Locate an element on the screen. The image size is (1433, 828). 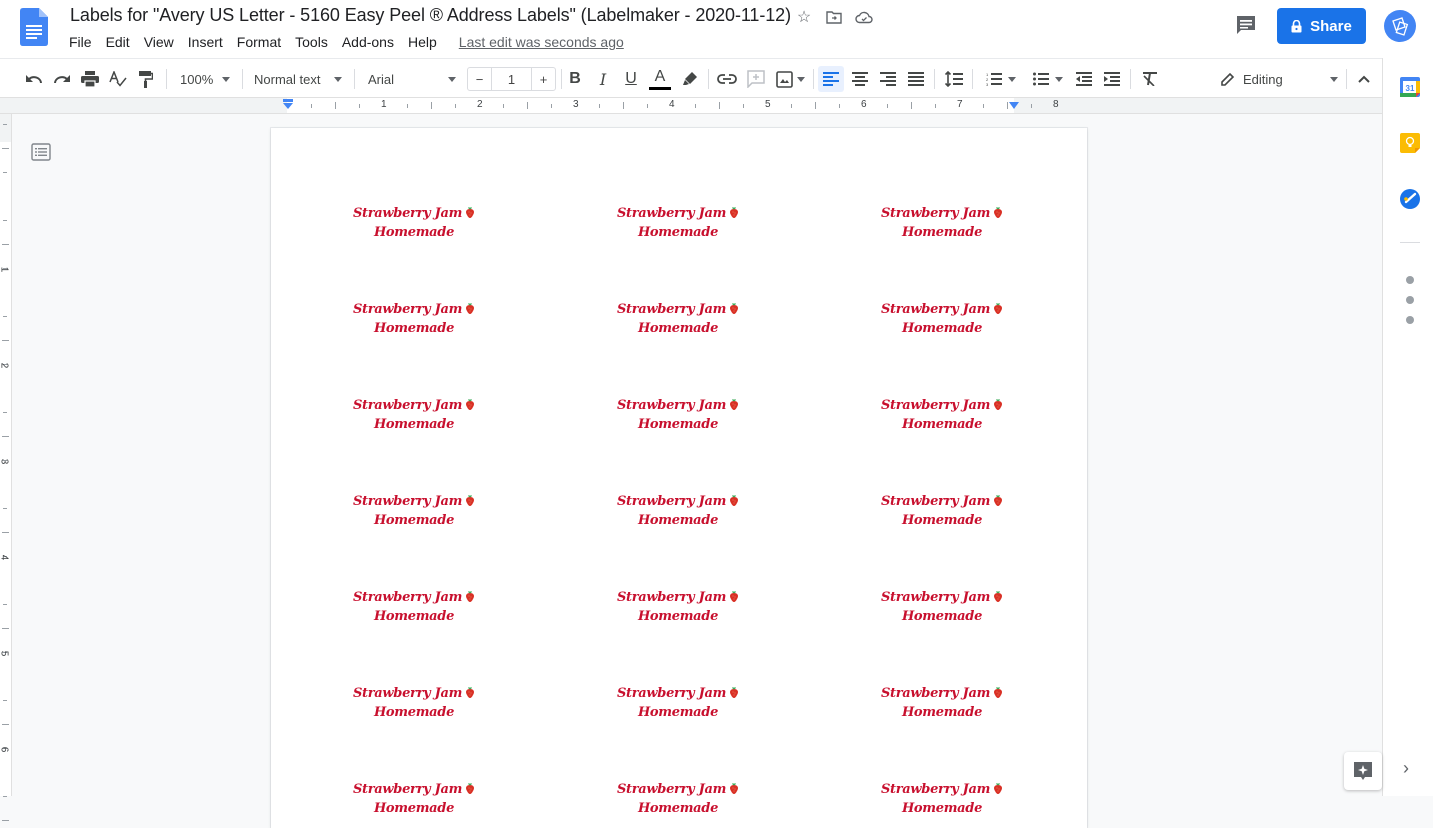
keep-icon is located at coordinates (1410, 143).